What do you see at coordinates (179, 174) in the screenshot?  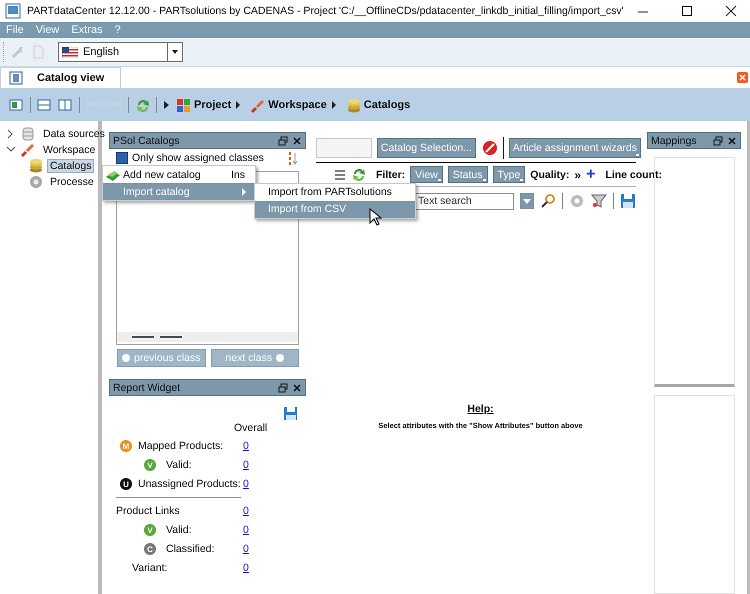 I see `menu-item: Add new catalog Ins` at bounding box center [179, 174].